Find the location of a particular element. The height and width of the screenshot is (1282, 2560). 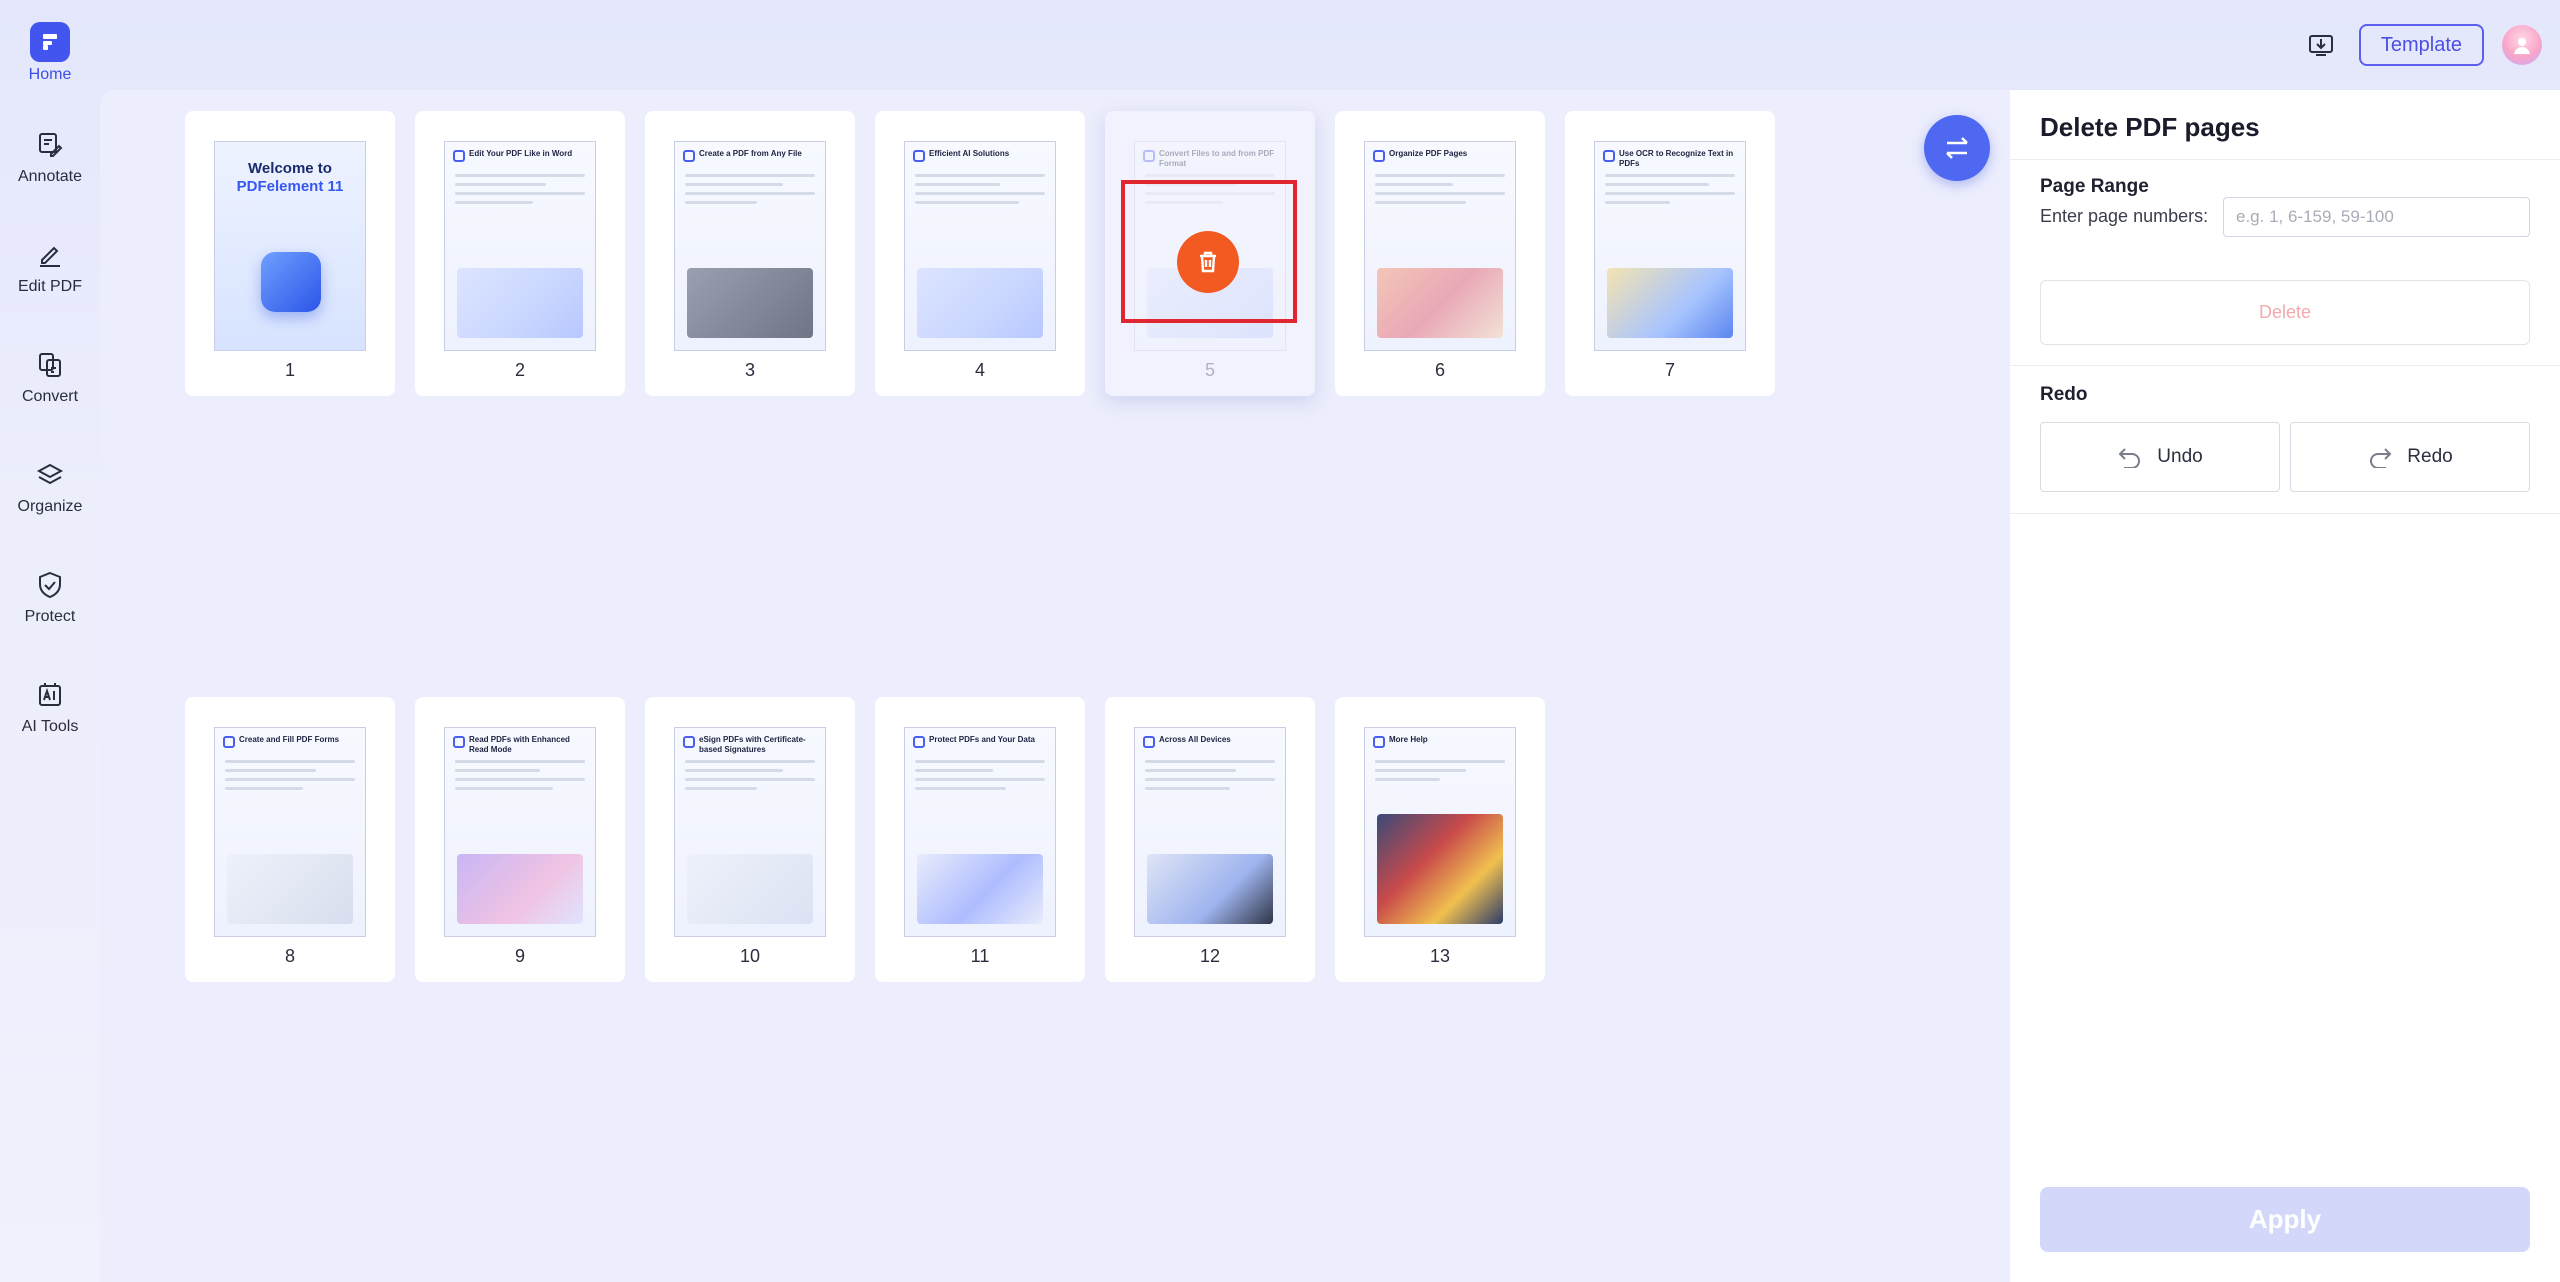

nav-organize-label: Organize is located at coordinates (50, 506).